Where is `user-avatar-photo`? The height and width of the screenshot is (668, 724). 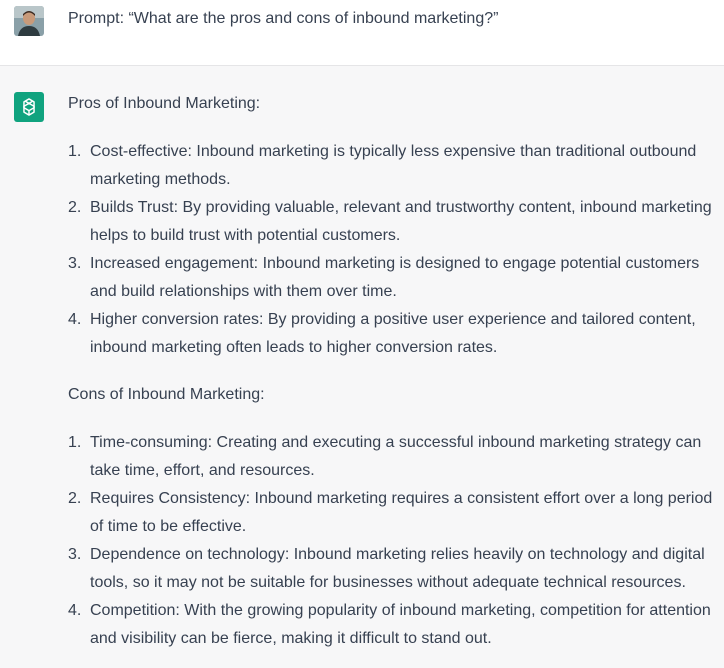 user-avatar-photo is located at coordinates (29, 21).